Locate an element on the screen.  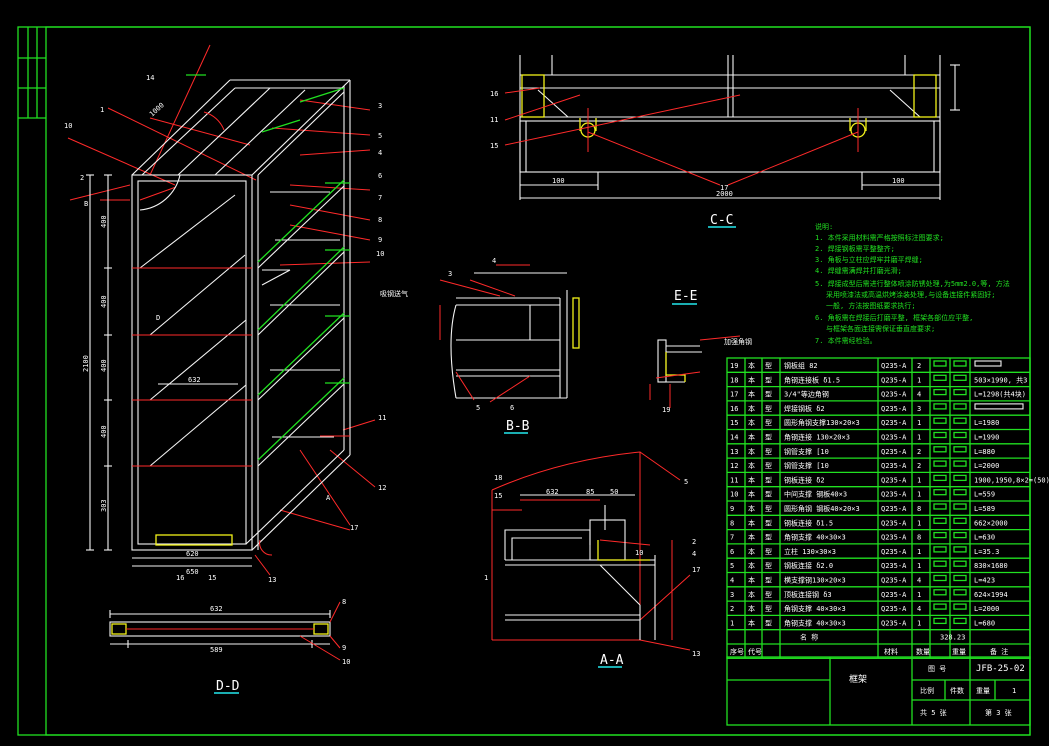
iso-seg-1: 400 is located at coordinates (104, 221).